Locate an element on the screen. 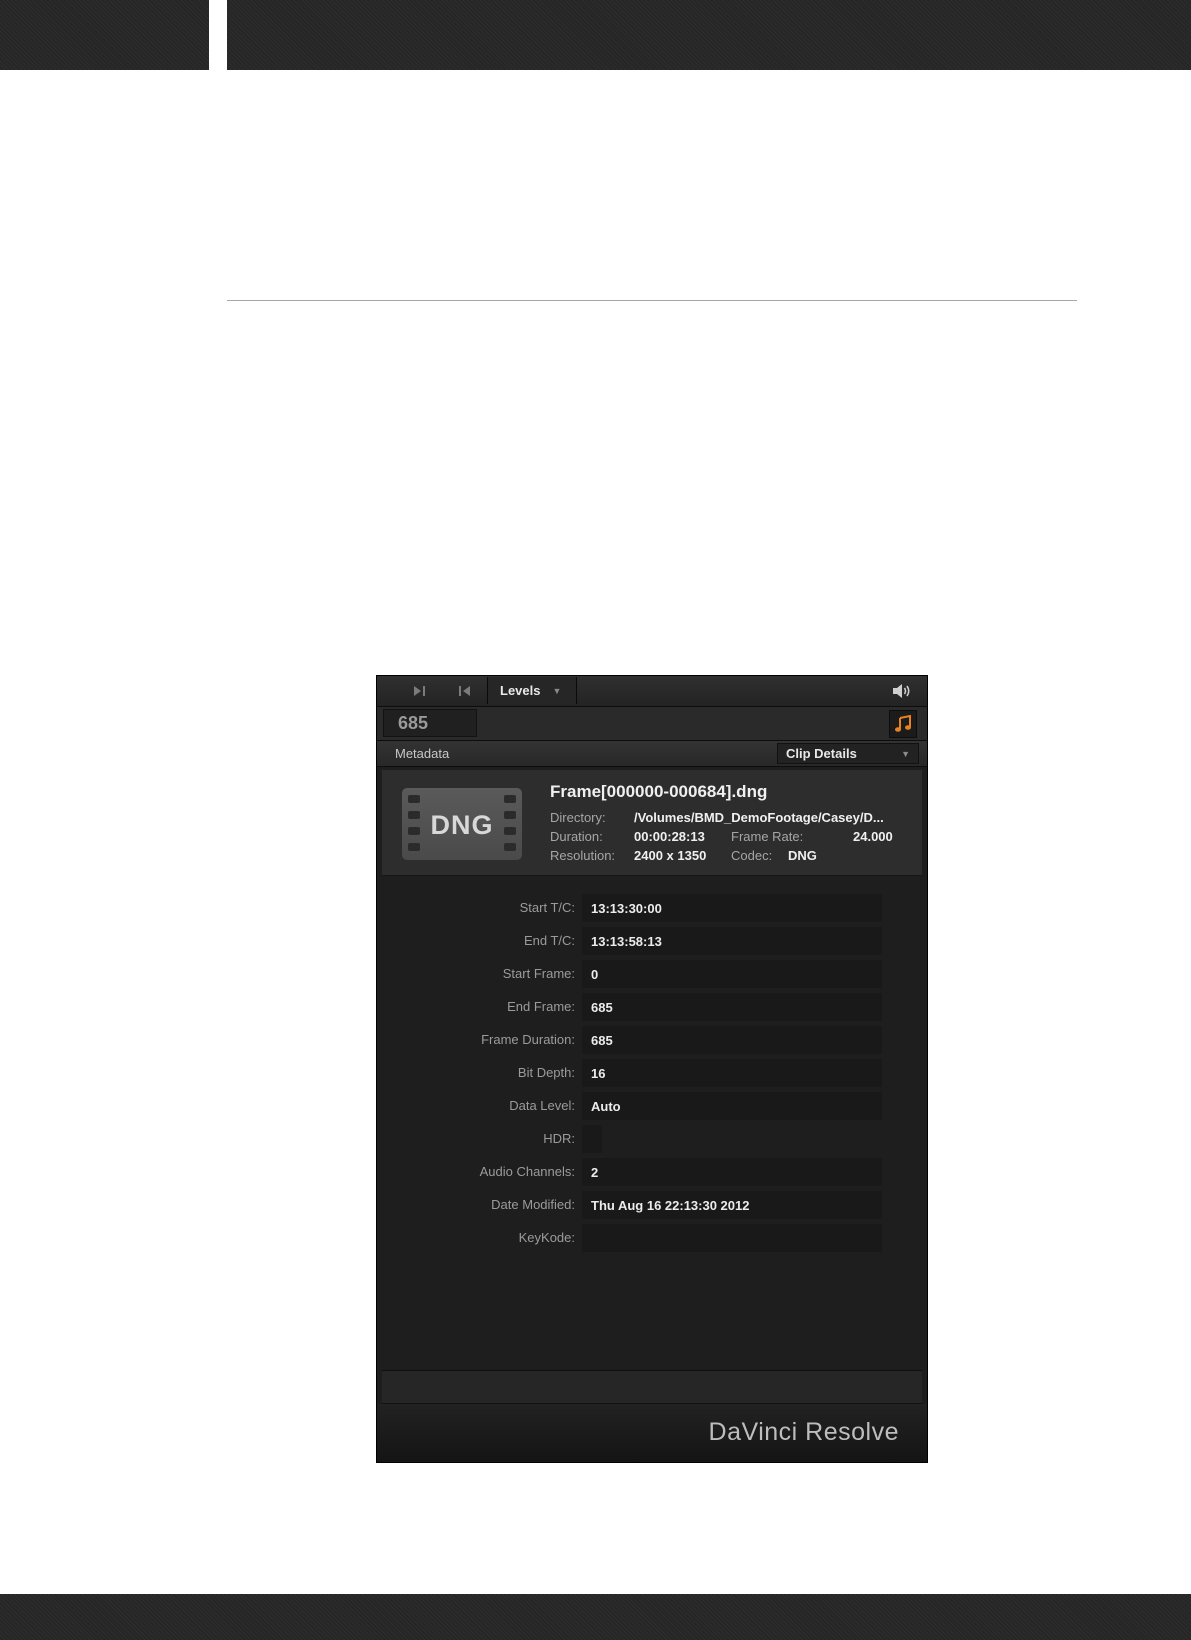  next-clip-button is located at coordinates (420, 691).